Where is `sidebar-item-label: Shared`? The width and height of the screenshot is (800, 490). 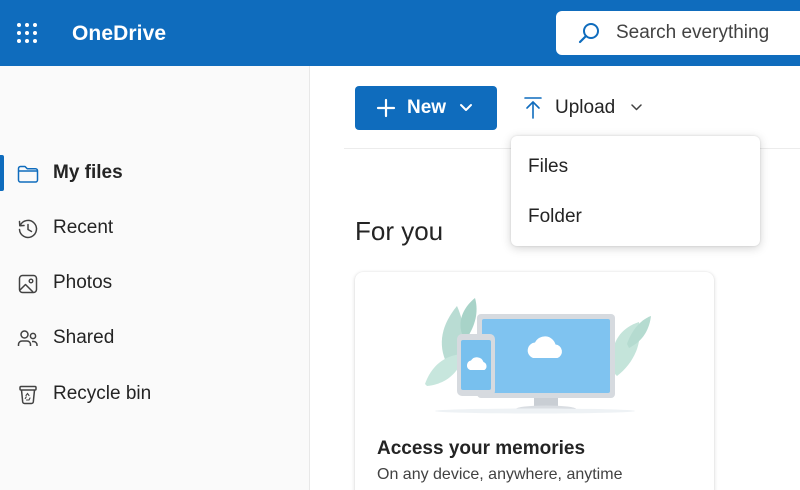
sidebar-item-label: Shared is located at coordinates (84, 337).